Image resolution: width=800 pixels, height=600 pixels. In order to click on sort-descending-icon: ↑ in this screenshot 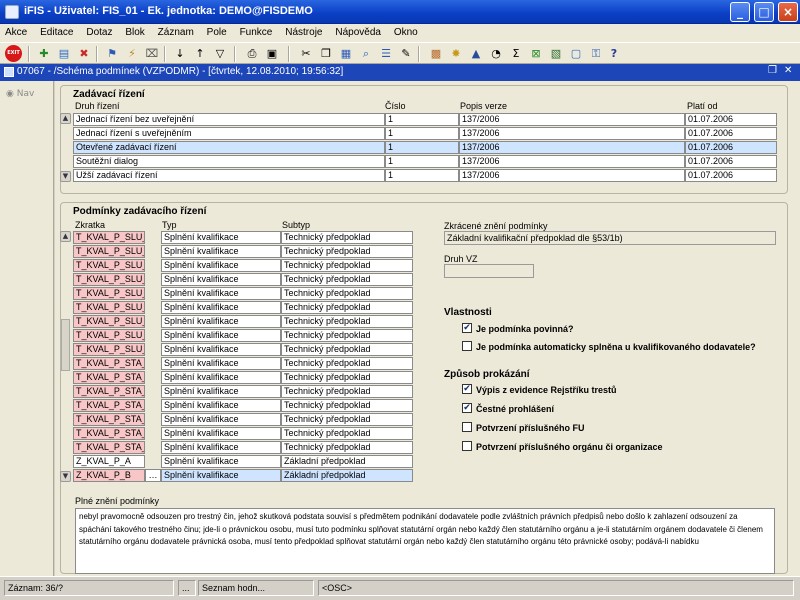, I will do `click(200, 54)`.